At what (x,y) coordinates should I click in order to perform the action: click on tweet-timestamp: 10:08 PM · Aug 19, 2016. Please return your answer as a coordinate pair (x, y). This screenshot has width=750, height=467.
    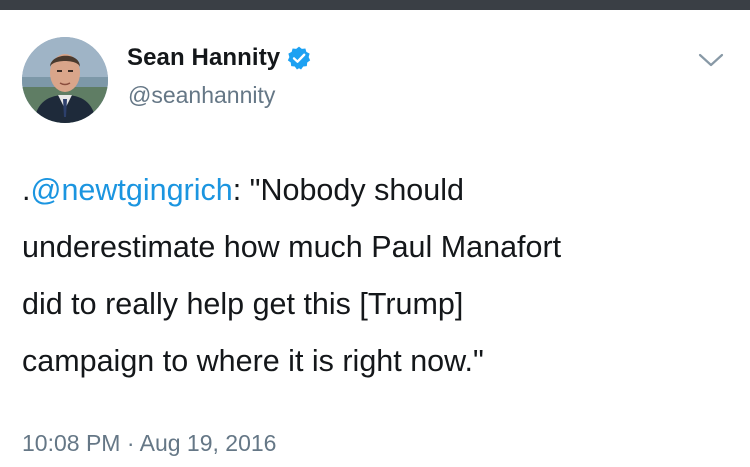
    Looking at the image, I should click on (149, 443).